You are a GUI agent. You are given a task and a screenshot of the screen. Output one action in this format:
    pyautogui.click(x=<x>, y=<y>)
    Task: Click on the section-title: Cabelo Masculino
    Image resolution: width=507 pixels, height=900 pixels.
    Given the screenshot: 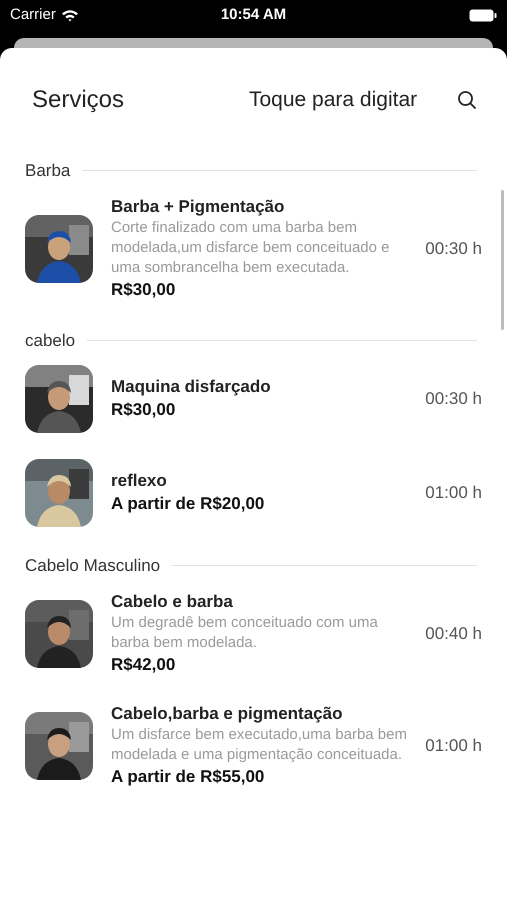 What is the action you would take?
    pyautogui.click(x=92, y=566)
    